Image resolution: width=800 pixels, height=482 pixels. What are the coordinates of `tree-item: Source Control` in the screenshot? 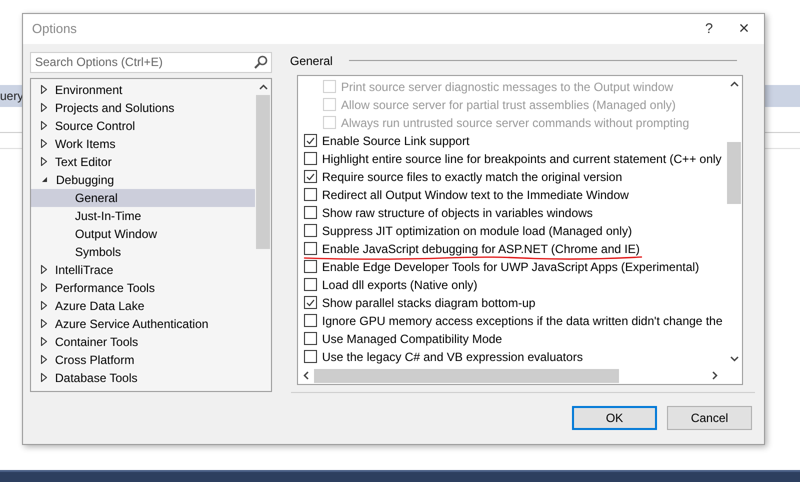 It's located at (143, 125).